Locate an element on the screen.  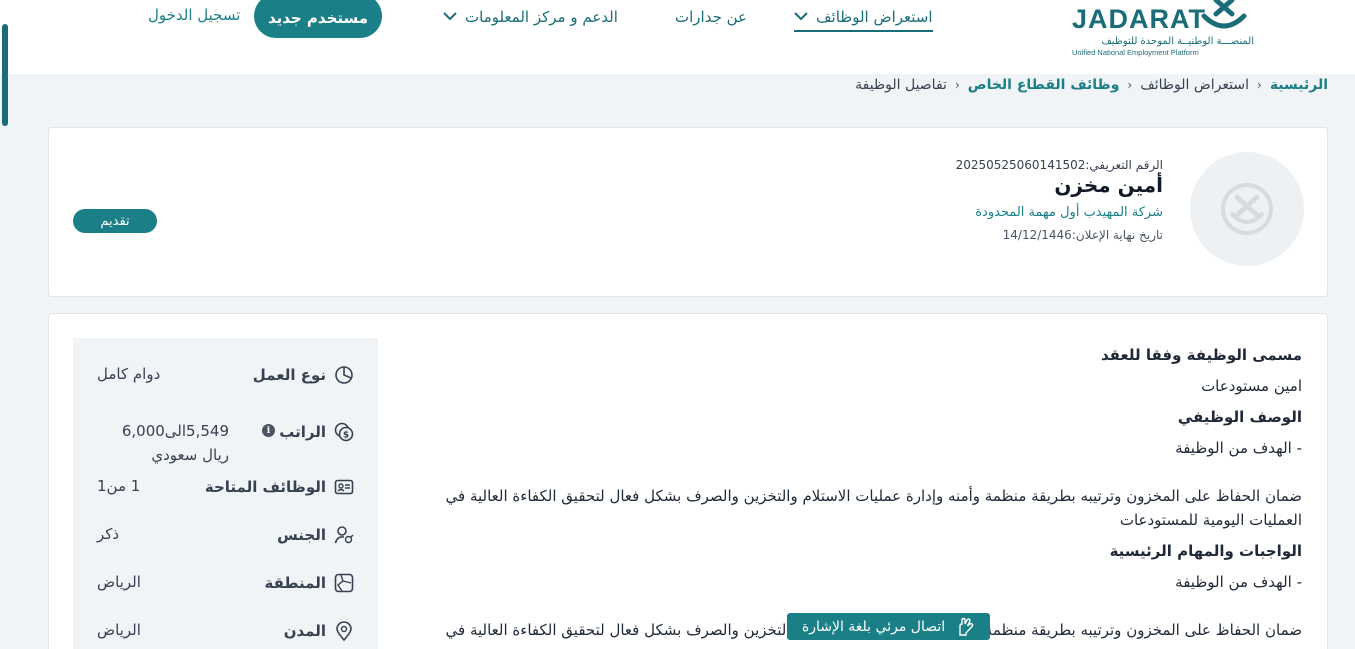
contract-title-value: امين مستودعات is located at coordinates (1251, 386).